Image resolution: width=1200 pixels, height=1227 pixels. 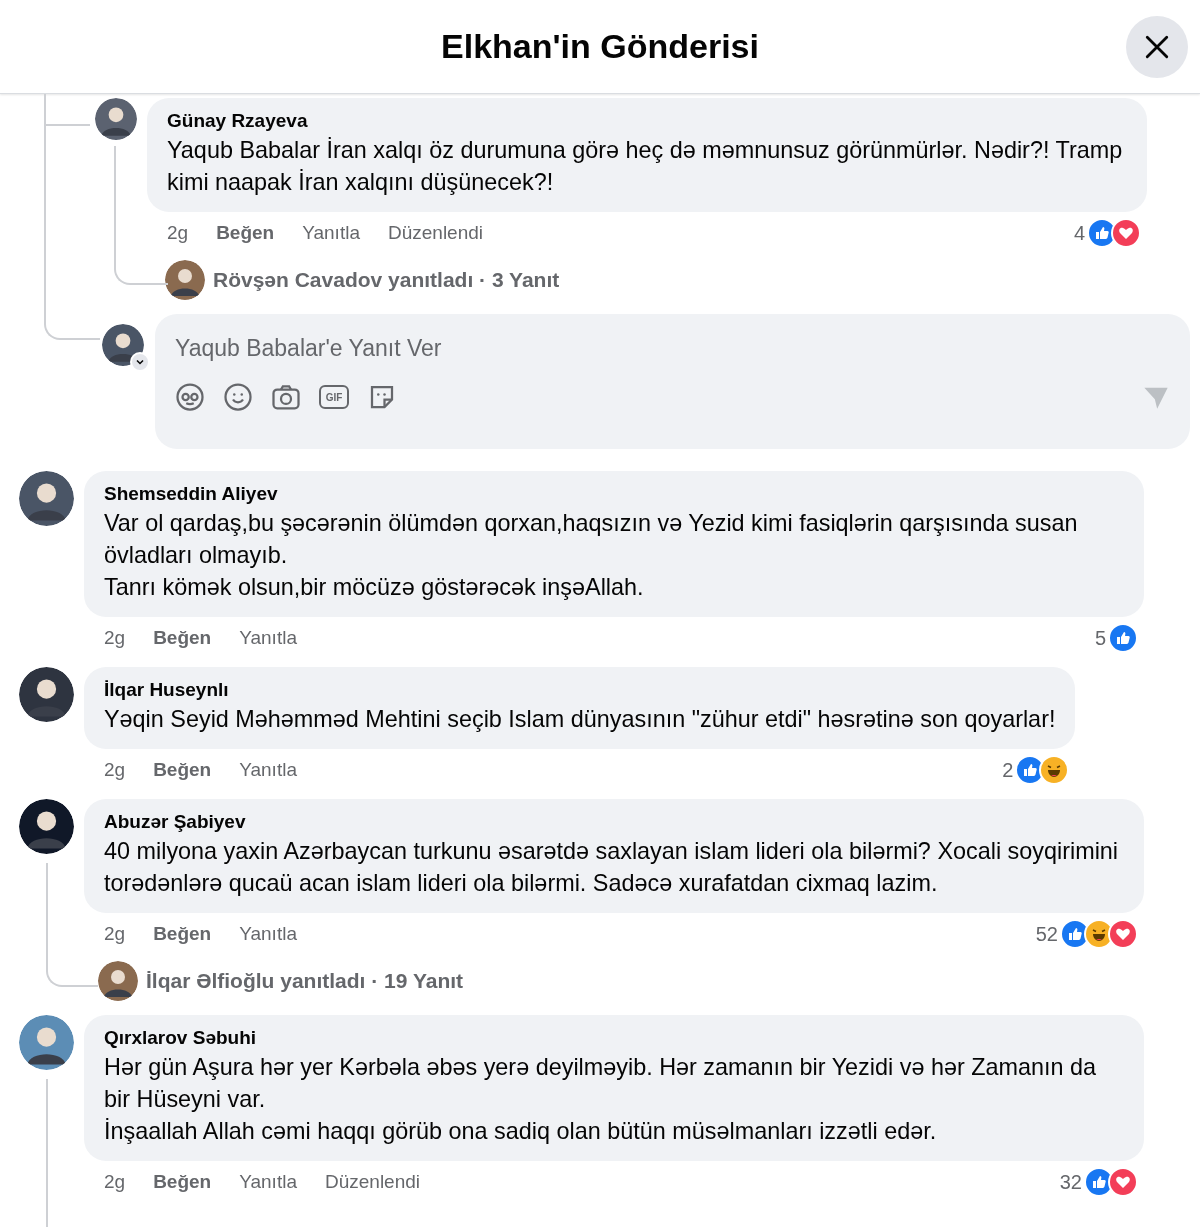 What do you see at coordinates (1046, 934) in the screenshot?
I see `reaction-count: 52` at bounding box center [1046, 934].